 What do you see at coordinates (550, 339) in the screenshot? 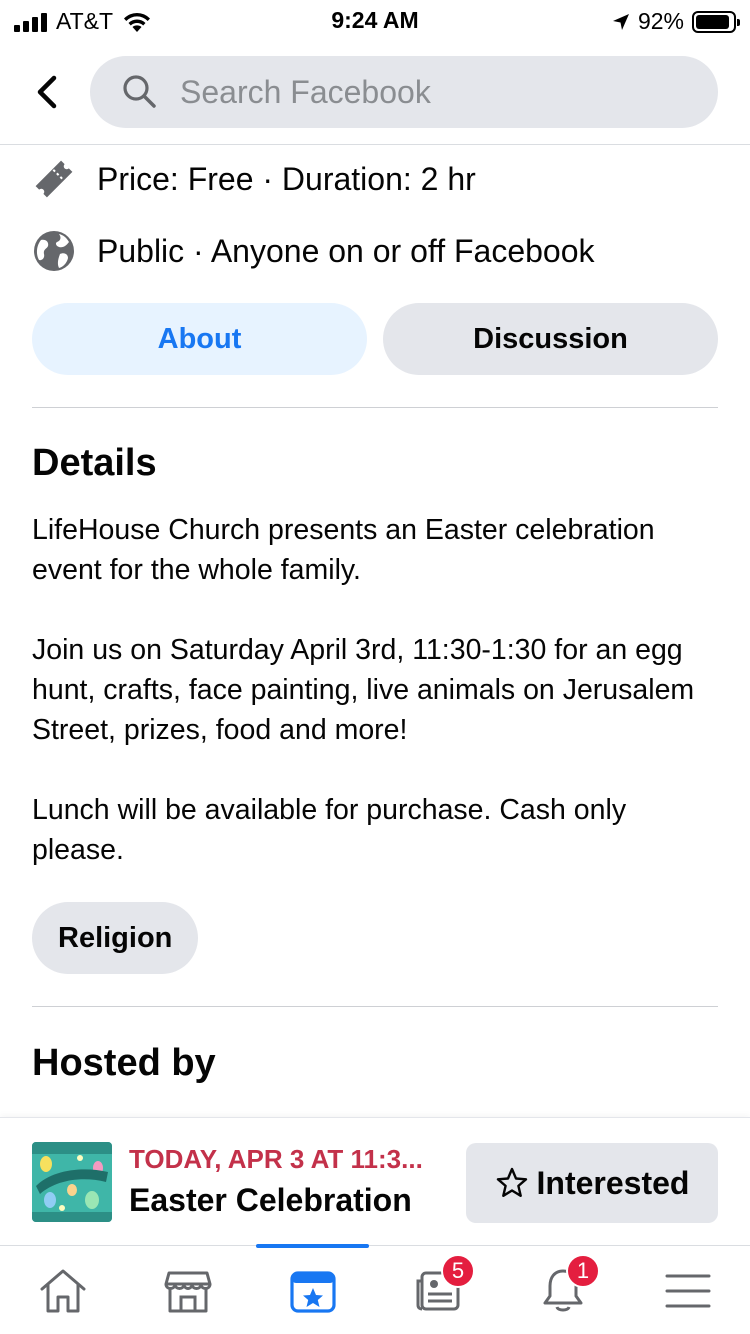
I see `tab-discussion: Discussion` at bounding box center [550, 339].